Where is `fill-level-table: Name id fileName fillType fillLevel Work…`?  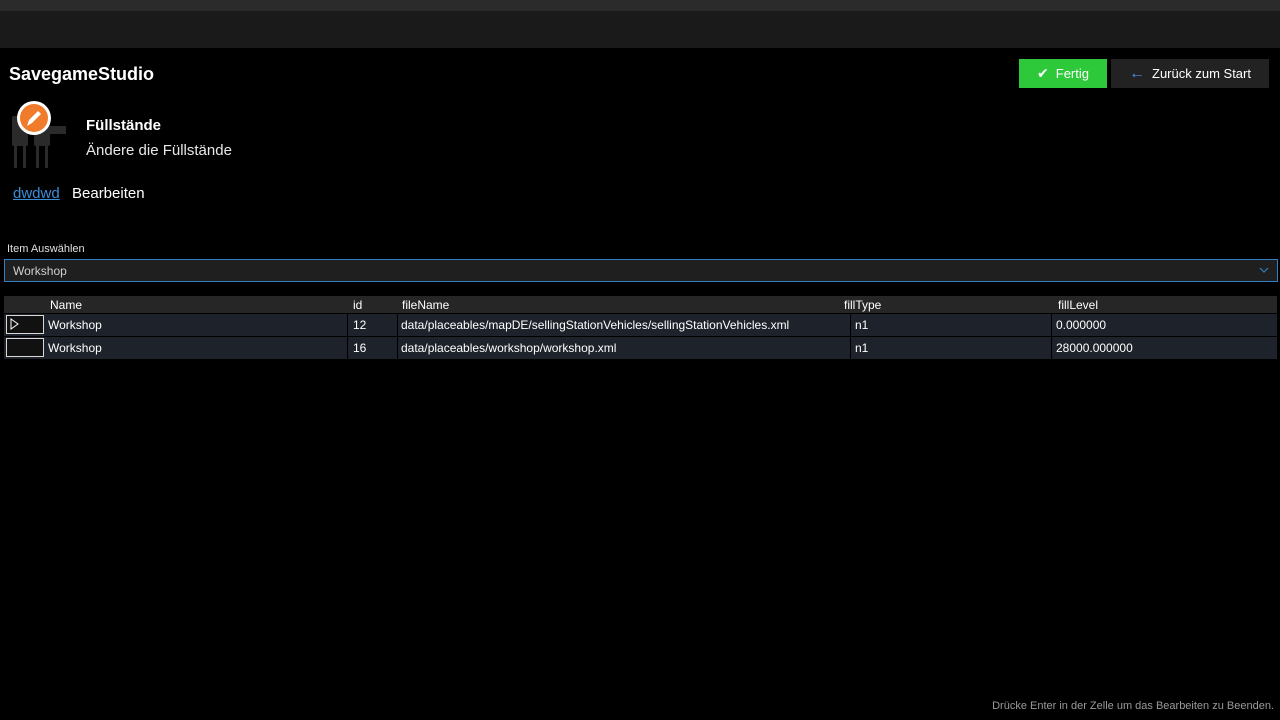
fill-level-table: Name id fileName fillType fillLevel Work… is located at coordinates (640, 327).